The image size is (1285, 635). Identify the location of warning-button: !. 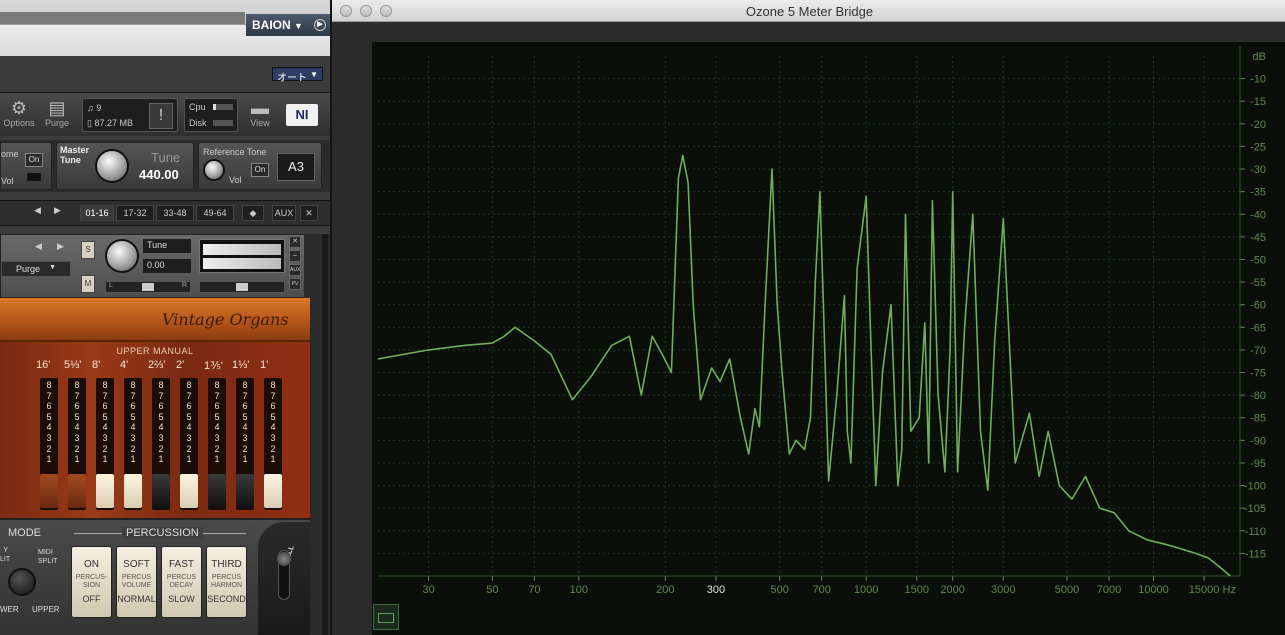
(161, 116).